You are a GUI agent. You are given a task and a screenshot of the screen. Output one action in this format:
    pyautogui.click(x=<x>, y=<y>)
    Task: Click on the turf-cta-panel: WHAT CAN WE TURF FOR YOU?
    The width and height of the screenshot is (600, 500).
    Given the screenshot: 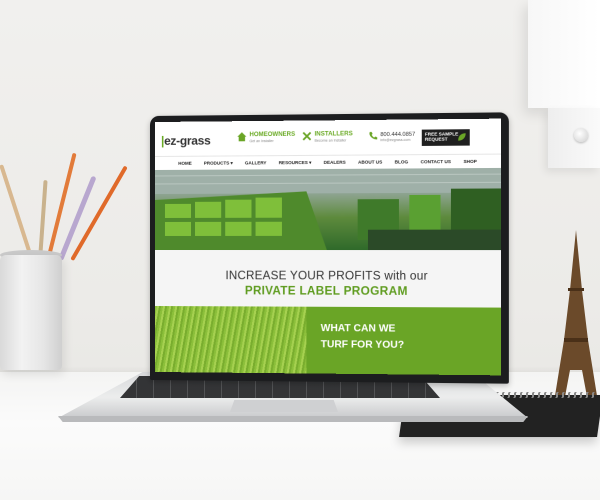 What is the action you would take?
    pyautogui.click(x=404, y=341)
    